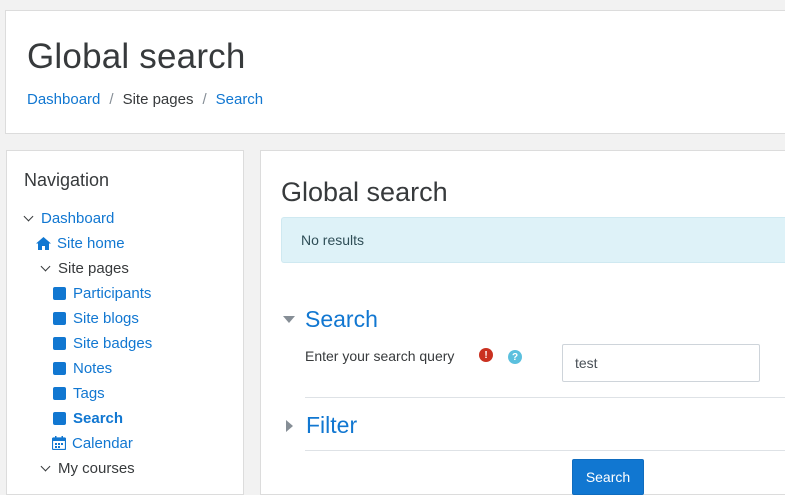 The width and height of the screenshot is (785, 495). I want to click on nav-item-site-badges: Site badges, so click(102, 343).